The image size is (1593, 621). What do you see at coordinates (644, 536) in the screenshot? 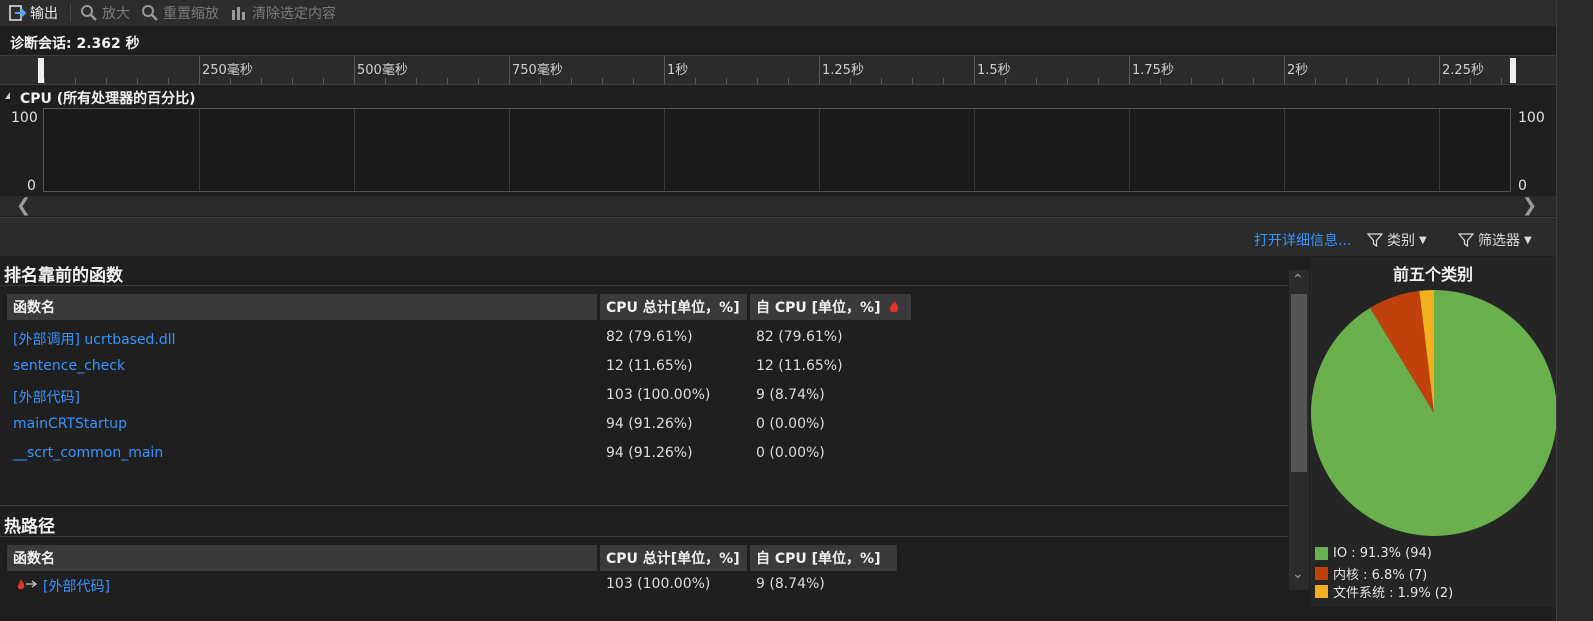
I see `divider` at bounding box center [644, 536].